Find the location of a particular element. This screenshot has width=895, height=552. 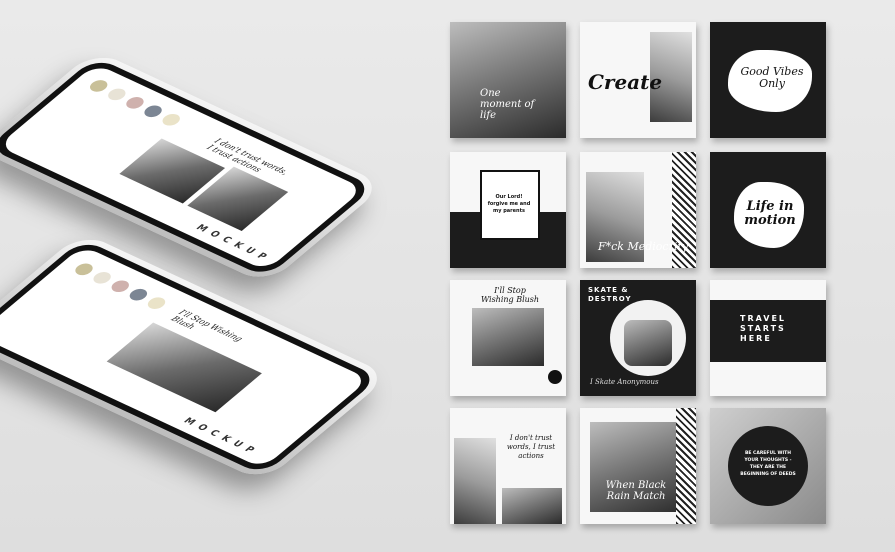

post-tile-8: SKATE & DESTROY I Skate Anonymous is located at coordinates (638, 338).